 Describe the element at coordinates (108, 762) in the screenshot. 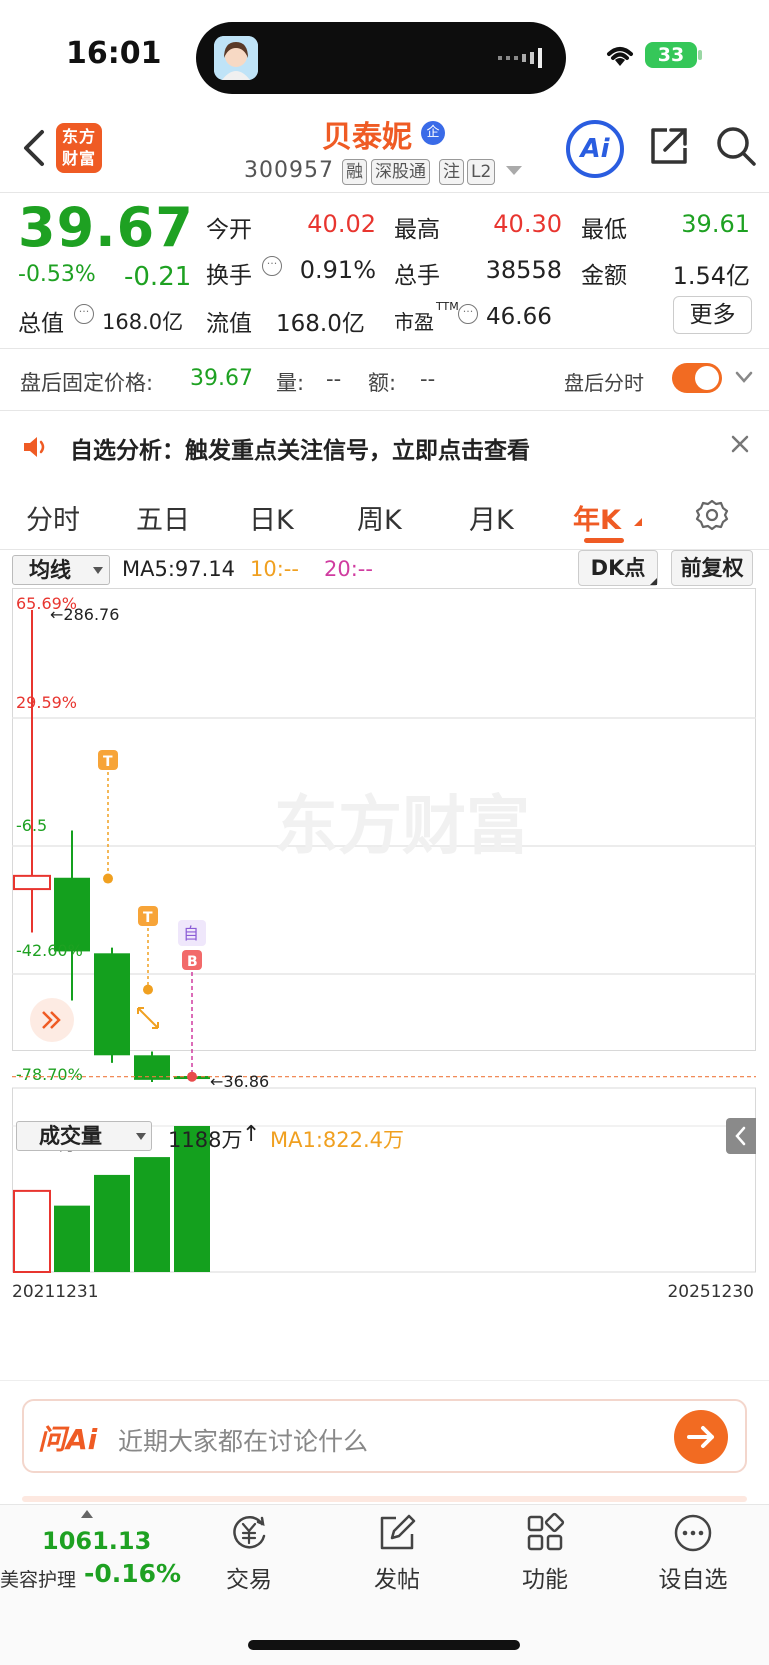

I see `marker-text: T` at that location.